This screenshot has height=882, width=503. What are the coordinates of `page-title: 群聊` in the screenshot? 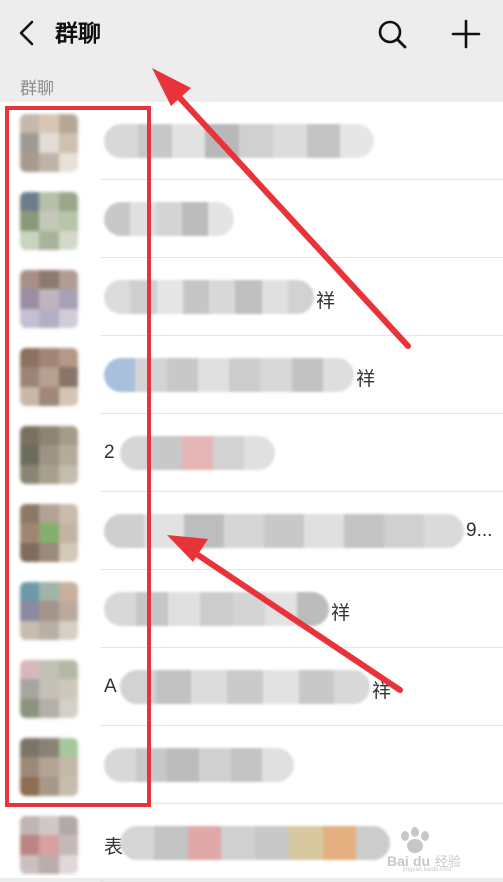 It's located at (78, 33).